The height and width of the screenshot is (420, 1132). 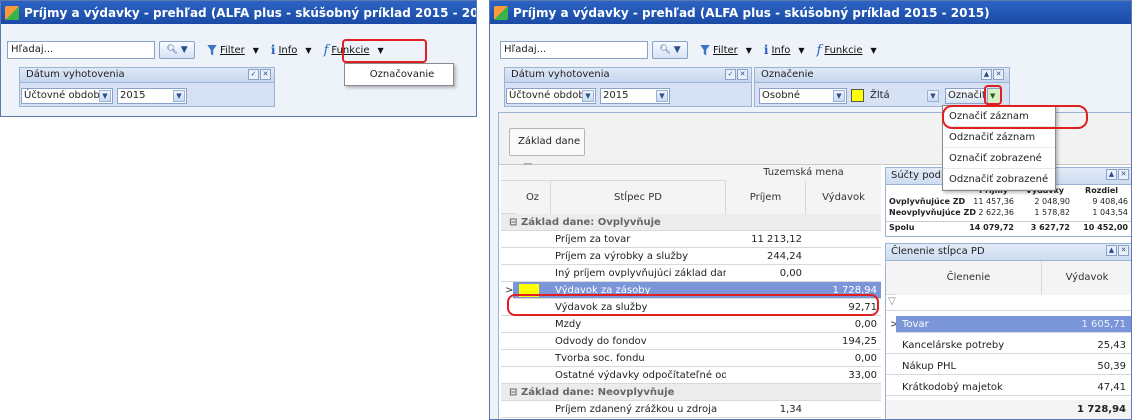 I want to click on left-period-select: Účtovné obdobie ▼, so click(x=67, y=96).